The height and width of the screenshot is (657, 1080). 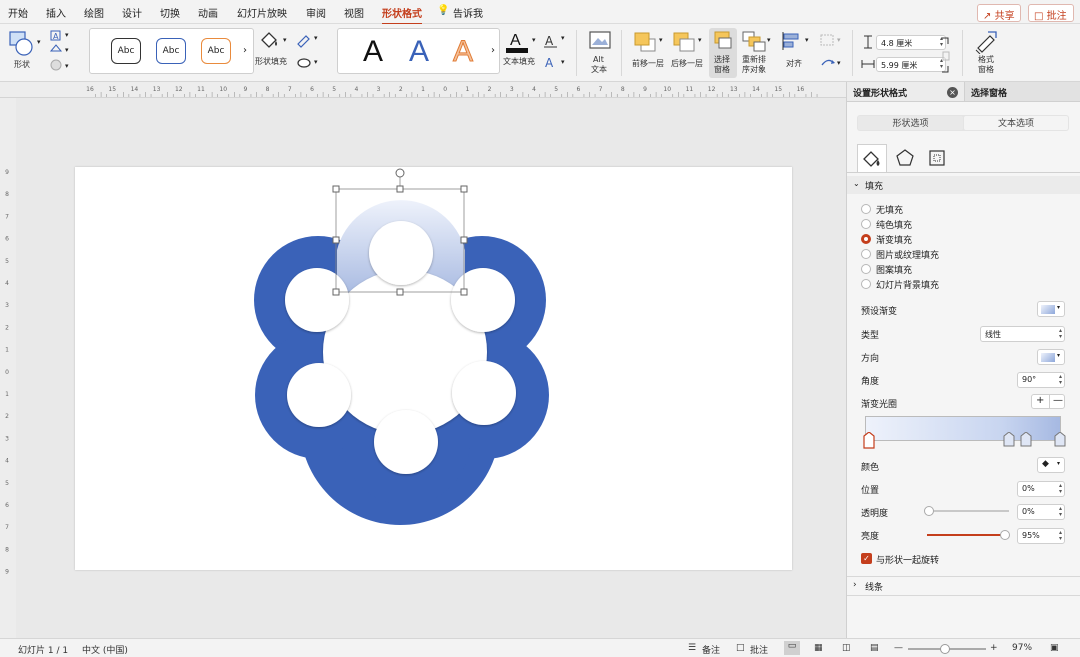 What do you see at coordinates (910, 123) in the screenshot?
I see `tab-shape-options: 形状选项` at bounding box center [910, 123].